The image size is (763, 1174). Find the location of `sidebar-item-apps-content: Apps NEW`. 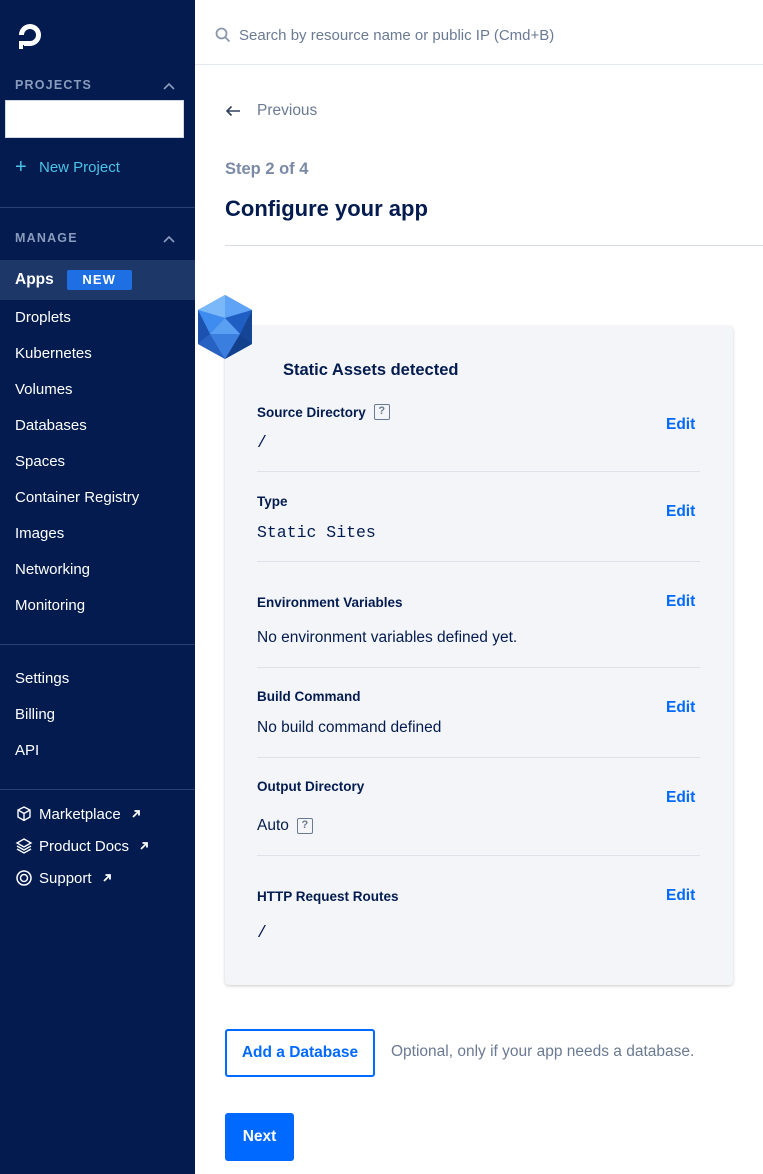

sidebar-item-apps-content: Apps NEW is located at coordinates (73, 280).